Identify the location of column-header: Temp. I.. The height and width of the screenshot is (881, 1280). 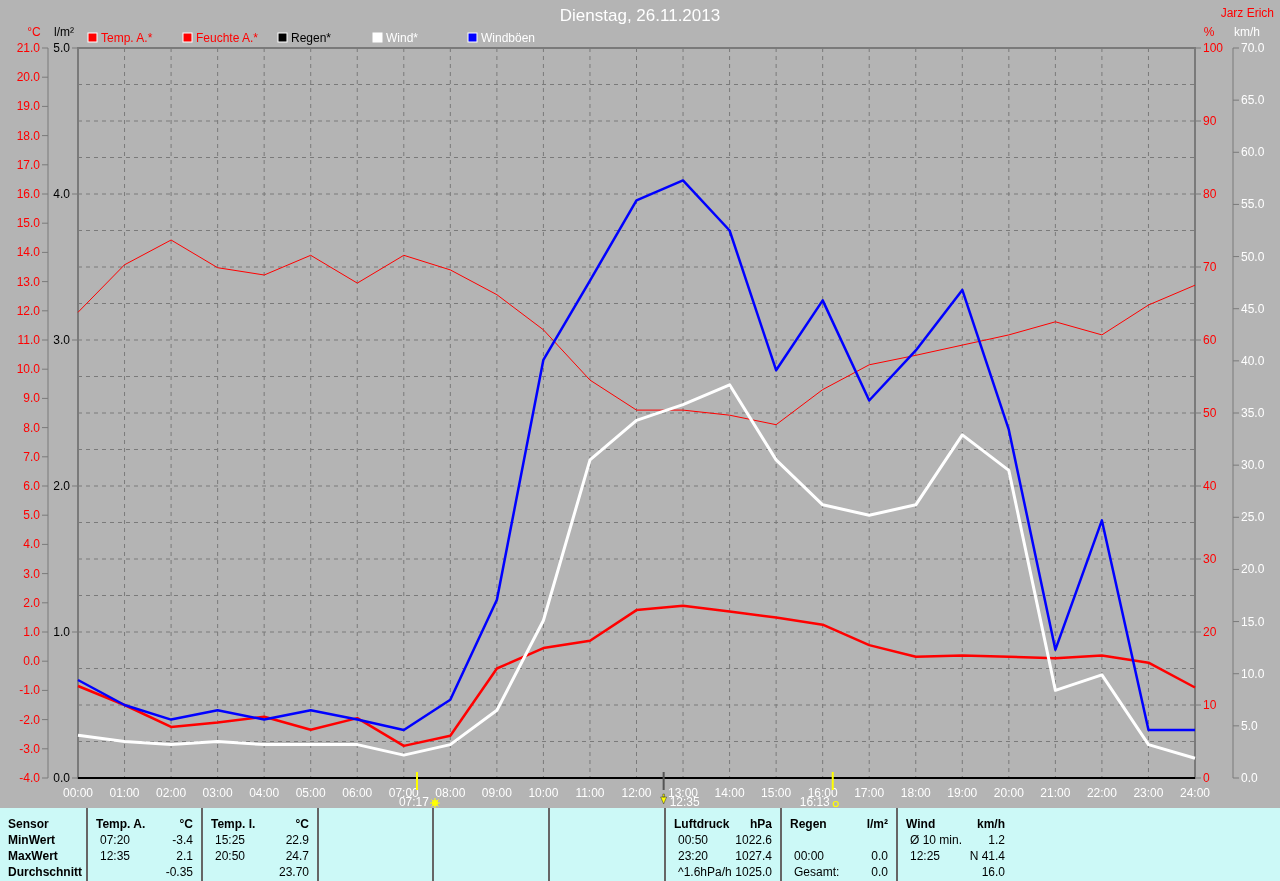
(233, 824).